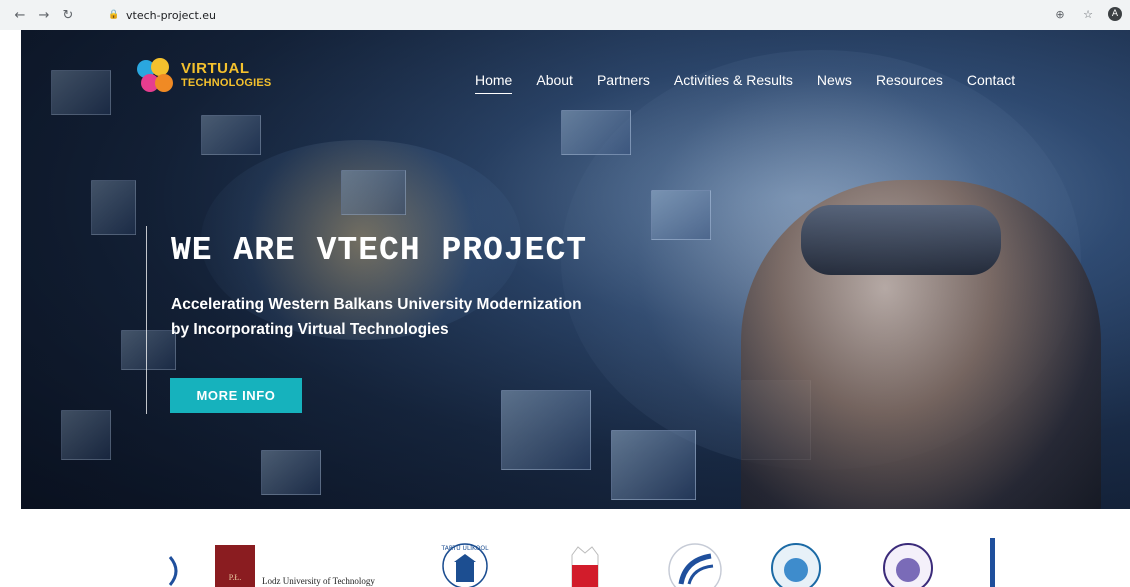  Describe the element at coordinates (235, 577) in the screenshot. I see `svg-text: P.Ł.` at that location.